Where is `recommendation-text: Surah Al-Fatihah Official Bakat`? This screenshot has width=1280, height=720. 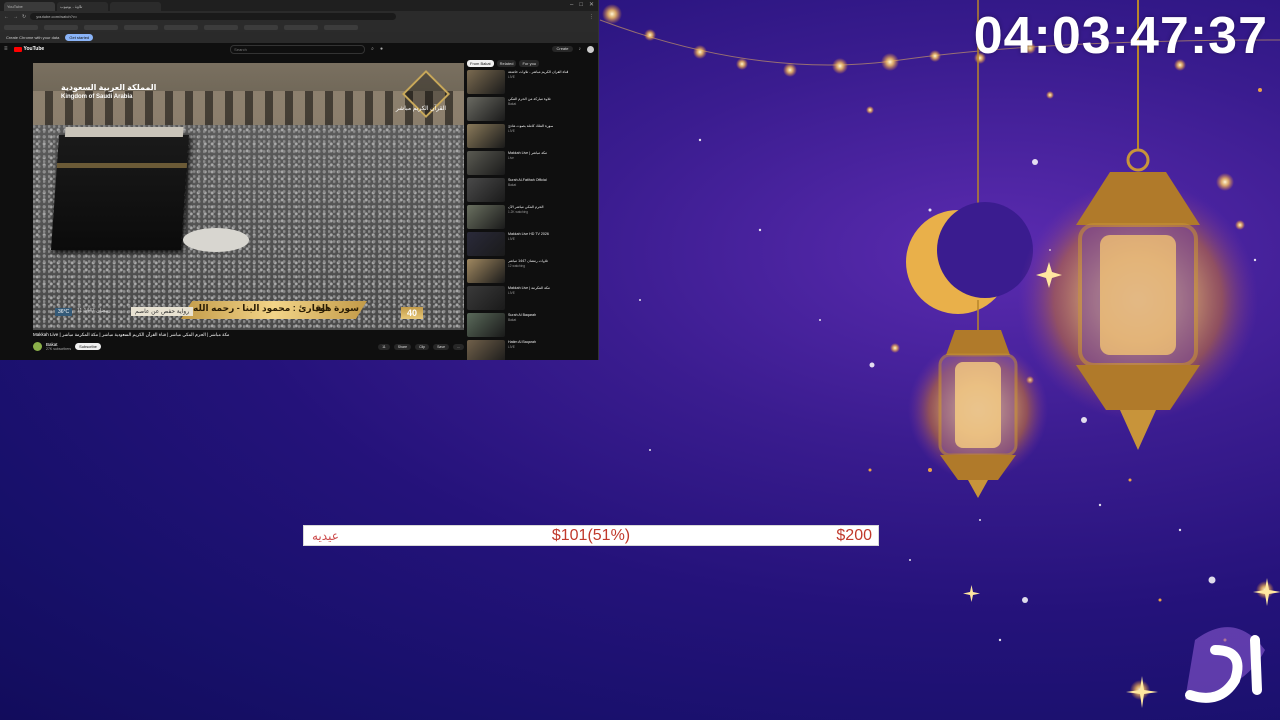
recommendation-text: Surah Al-Fatihah Official Bakat is located at coordinates (527, 191).